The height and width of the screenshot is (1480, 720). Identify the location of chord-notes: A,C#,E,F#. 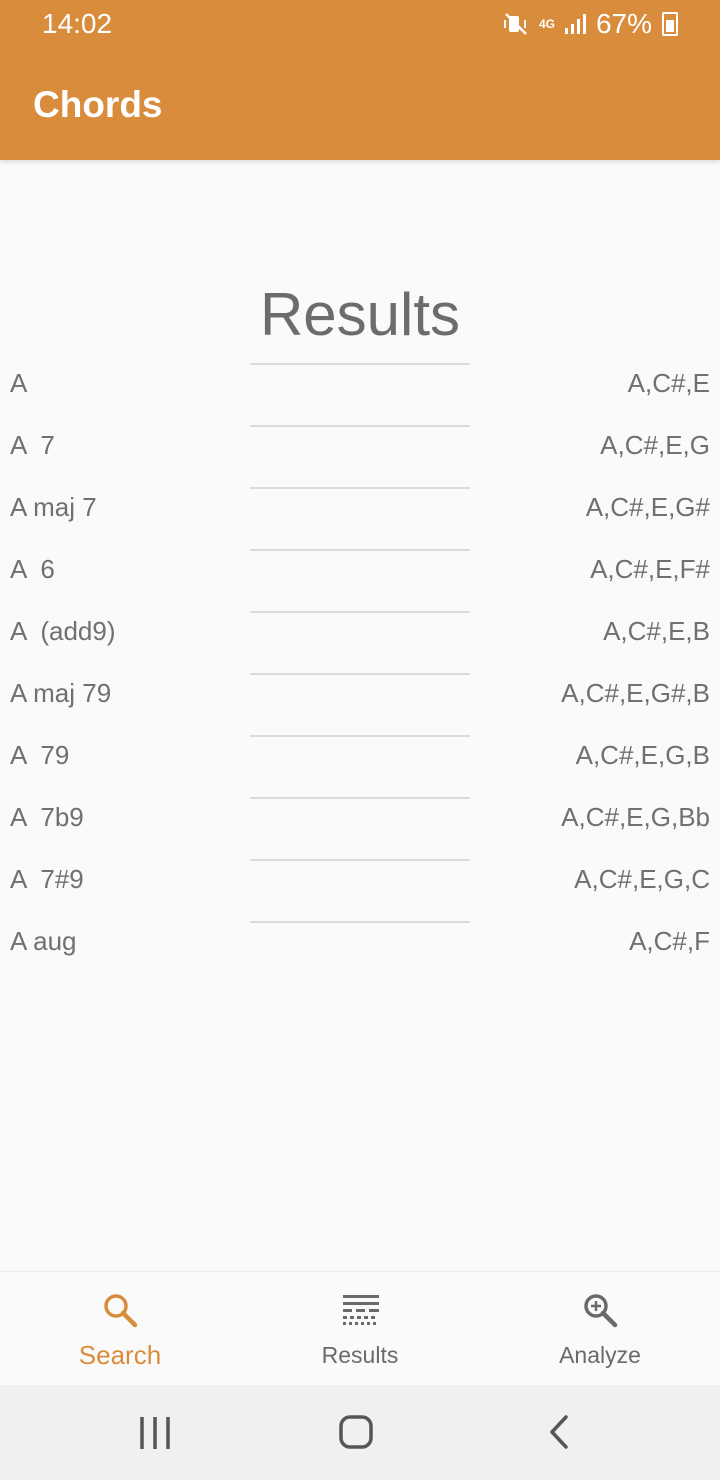
(650, 569).